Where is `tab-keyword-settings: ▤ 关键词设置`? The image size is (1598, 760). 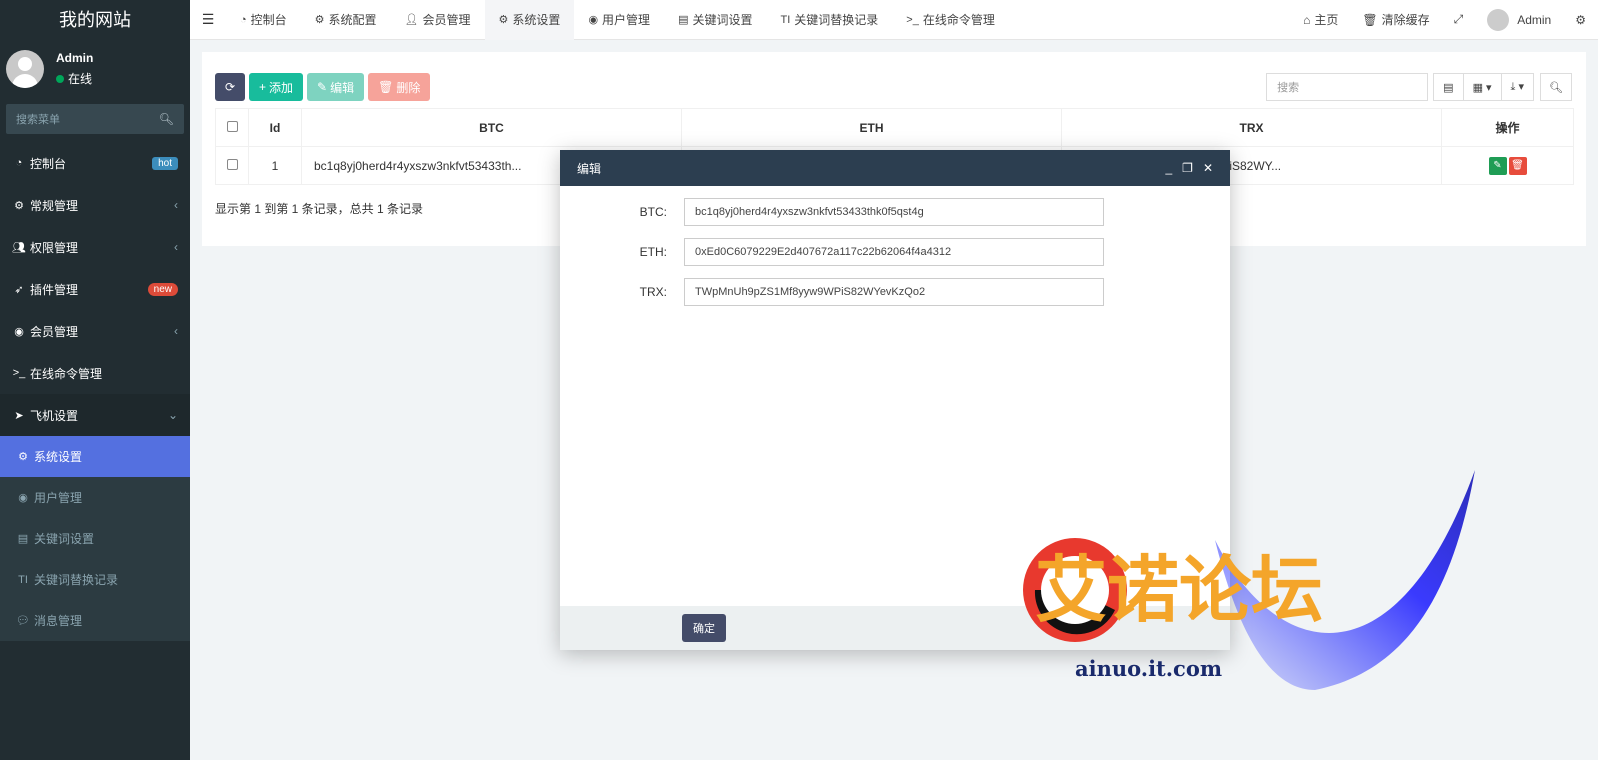 tab-keyword-settings: ▤ 关键词设置 is located at coordinates (715, 20).